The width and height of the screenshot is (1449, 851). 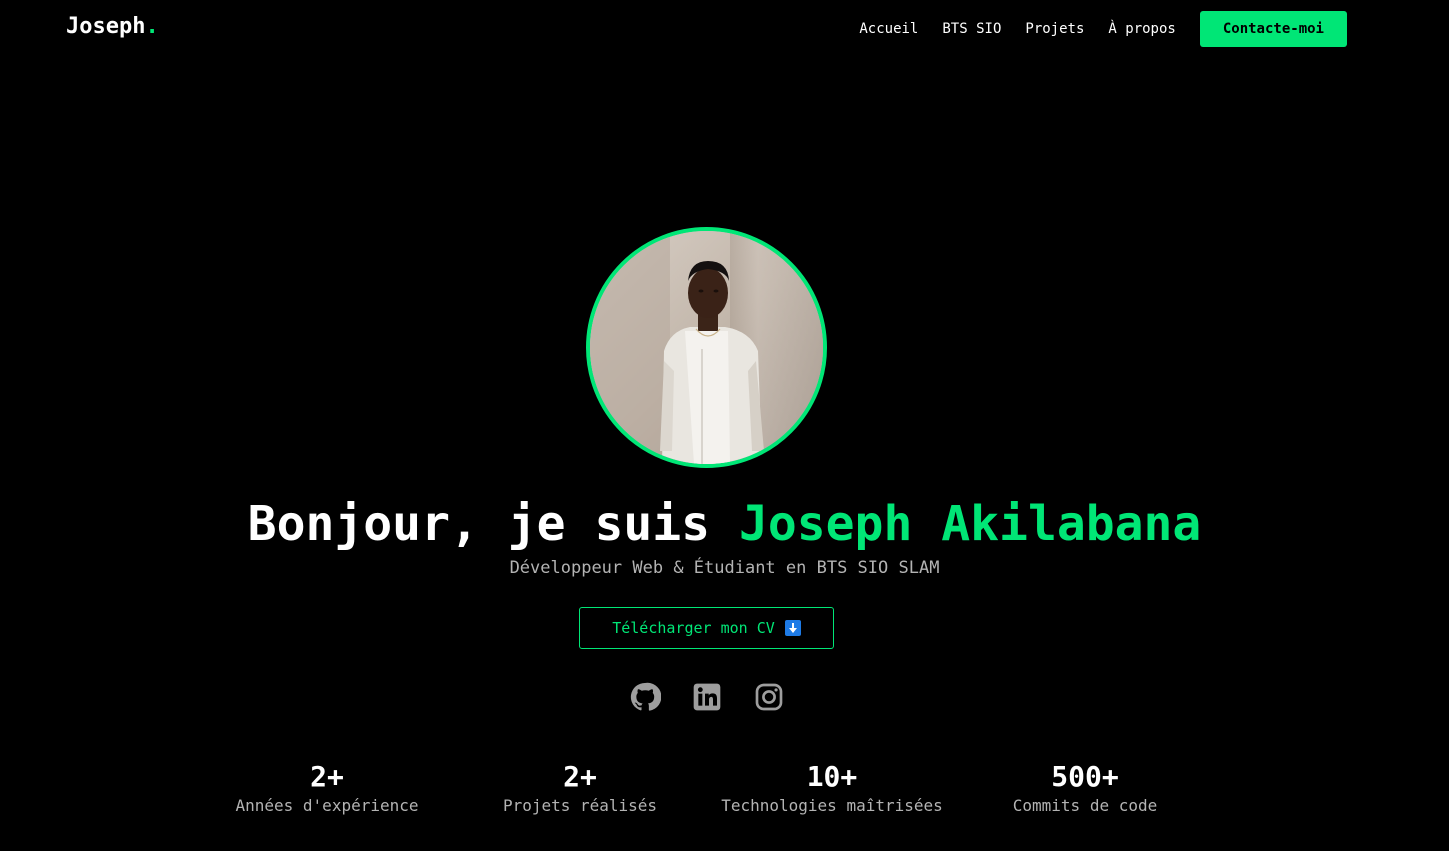 What do you see at coordinates (1085, 776) in the screenshot?
I see `stat-value: 500+` at bounding box center [1085, 776].